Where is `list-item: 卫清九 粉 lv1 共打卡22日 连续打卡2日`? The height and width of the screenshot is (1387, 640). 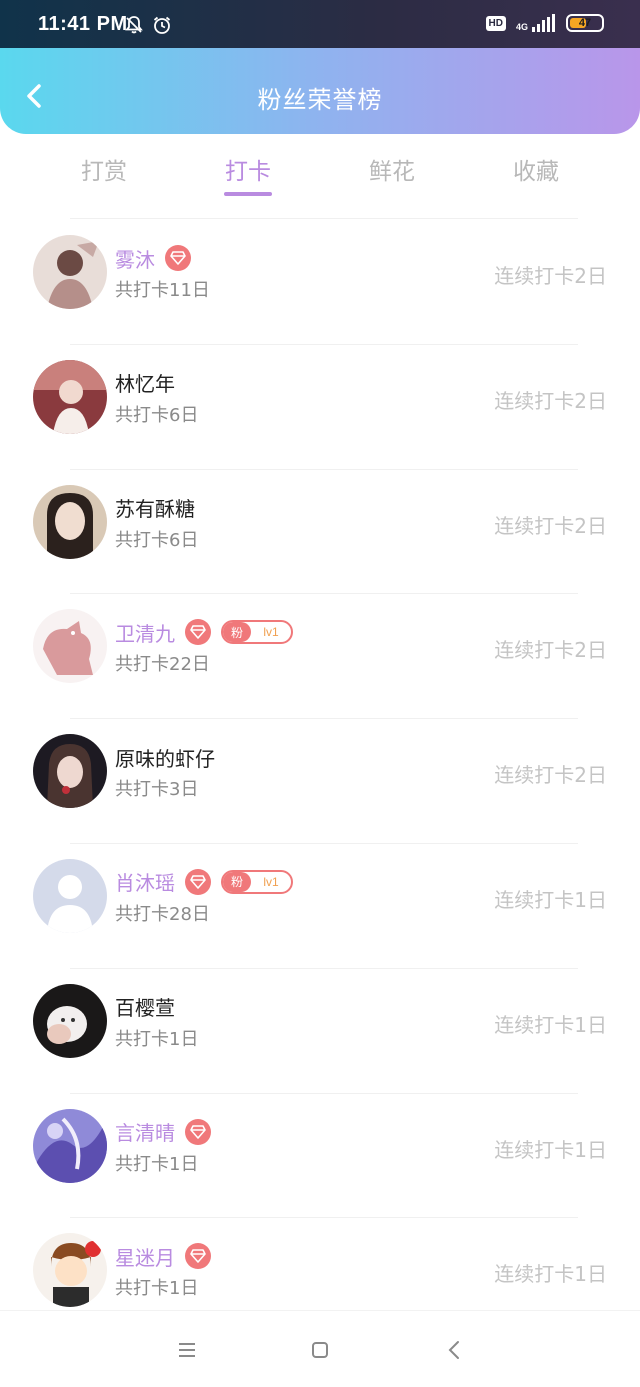
list-item: 卫清九 粉 lv1 共打卡22日 连续打卡2日 is located at coordinates (320, 657).